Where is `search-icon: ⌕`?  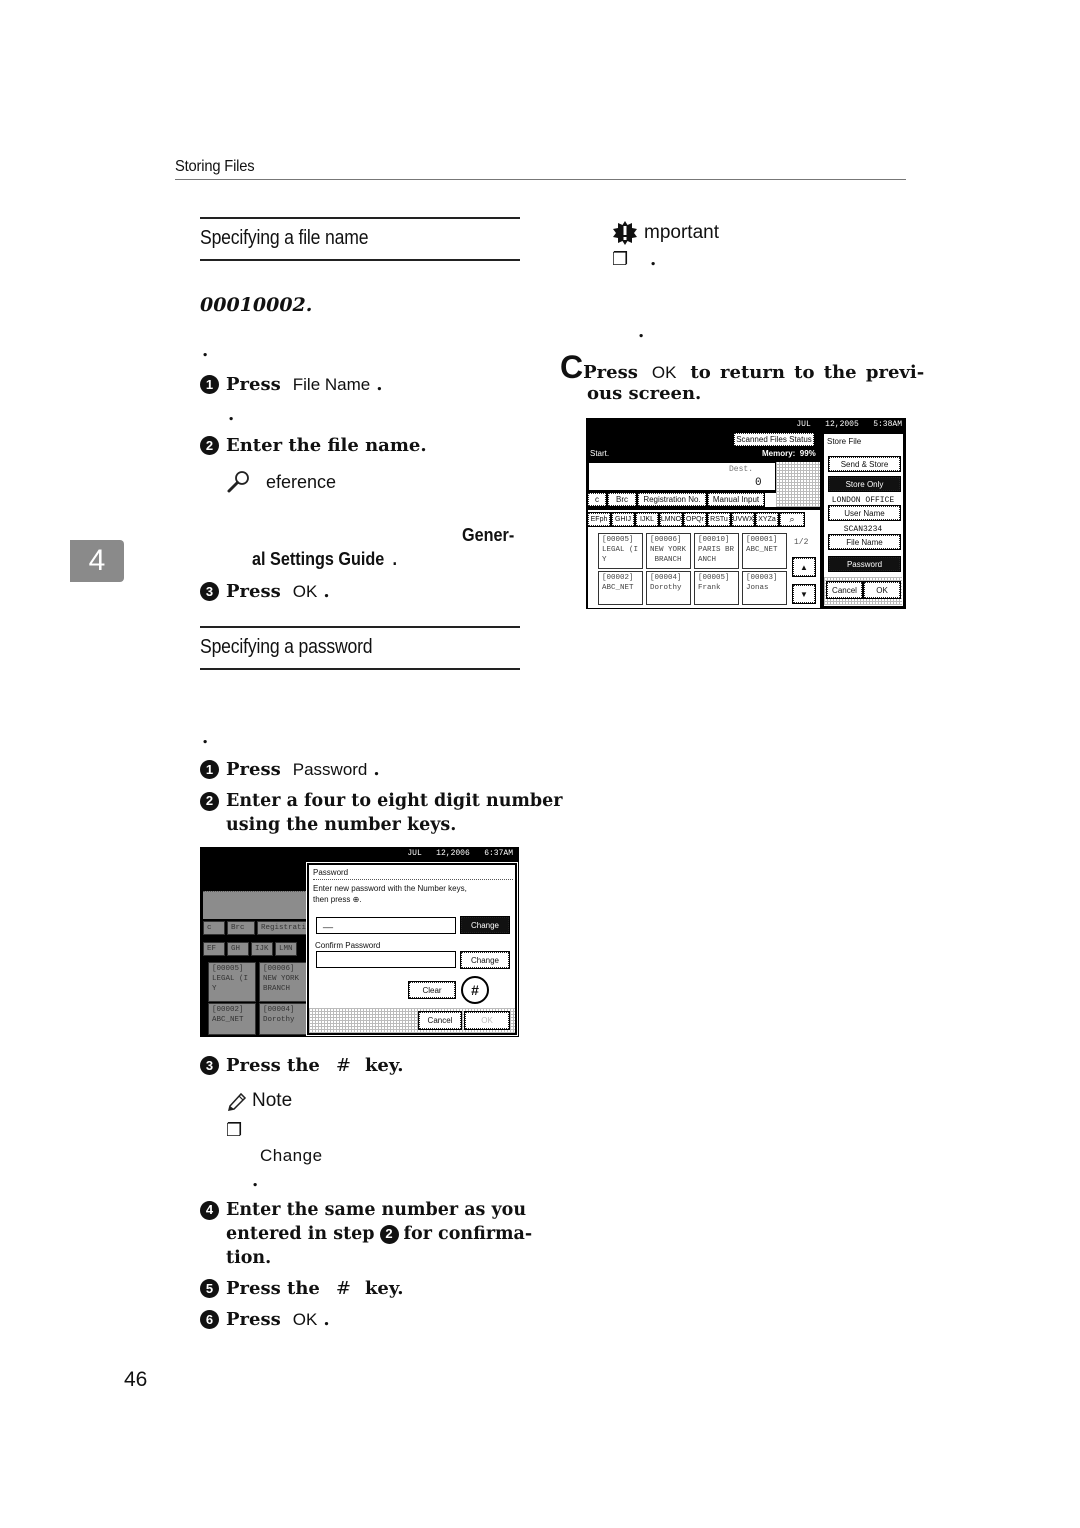
search-icon: ⌕ is located at coordinates (792, 519).